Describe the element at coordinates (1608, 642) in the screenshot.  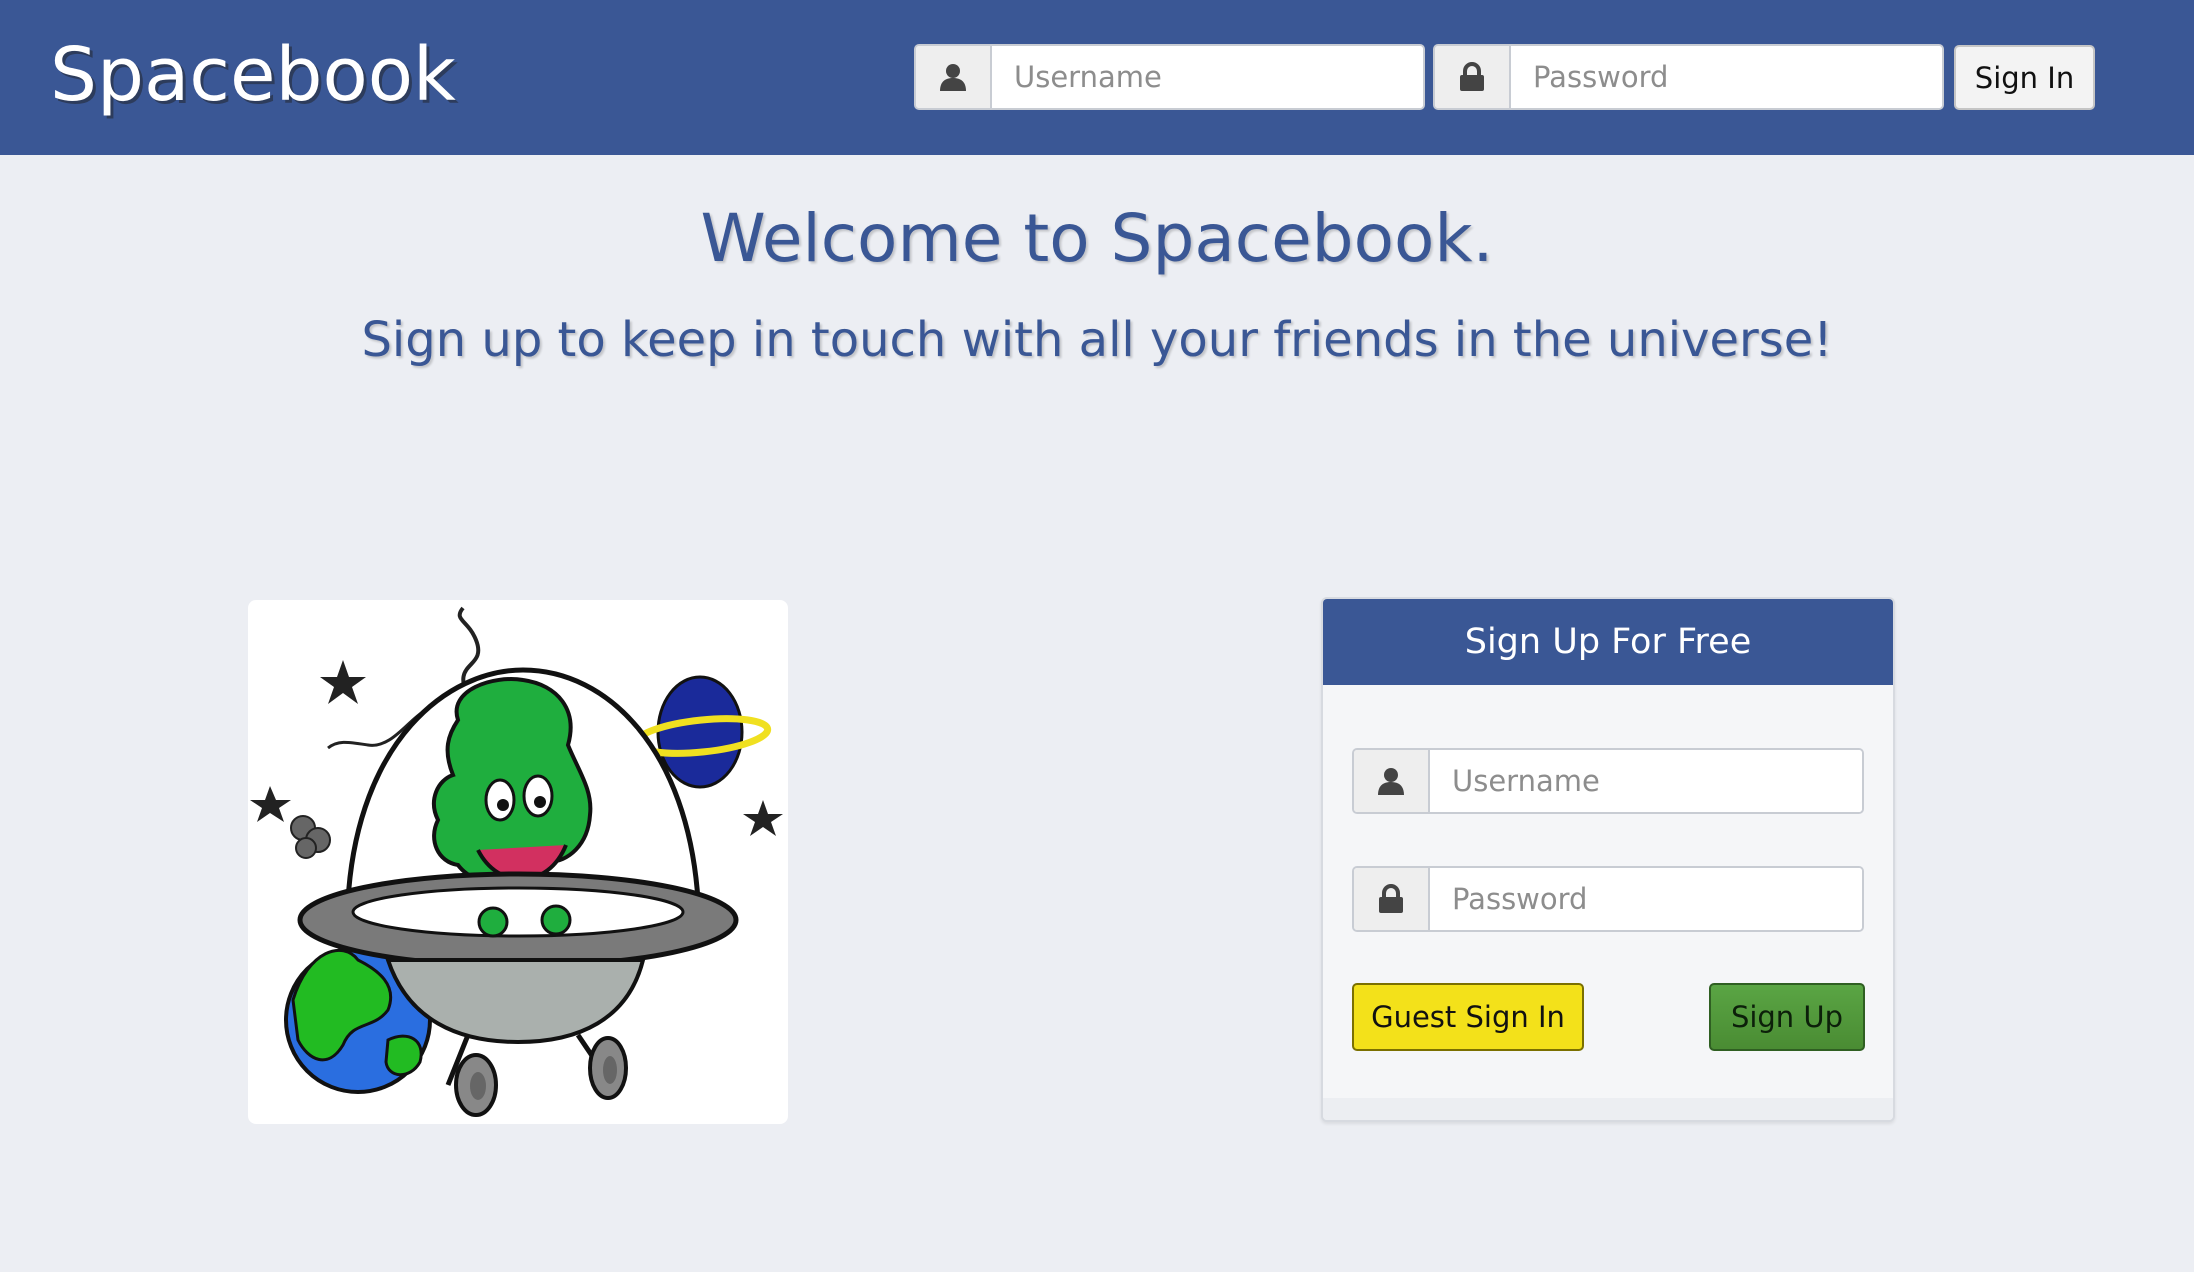
I see `signup-panel-heading: Sign Up For Free` at that location.